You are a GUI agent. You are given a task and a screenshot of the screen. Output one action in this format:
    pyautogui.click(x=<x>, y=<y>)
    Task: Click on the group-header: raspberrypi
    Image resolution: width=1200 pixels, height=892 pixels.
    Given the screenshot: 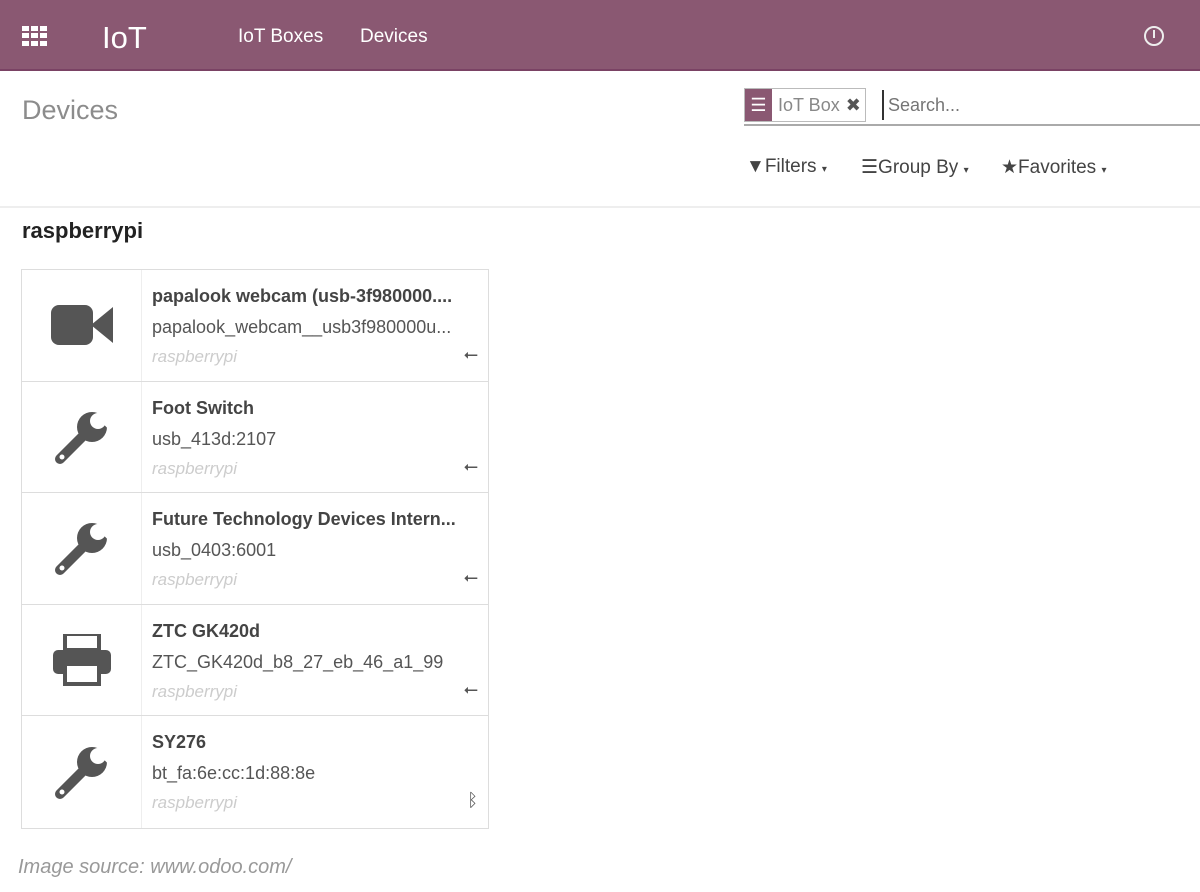 What is the action you would take?
    pyautogui.click(x=82, y=231)
    